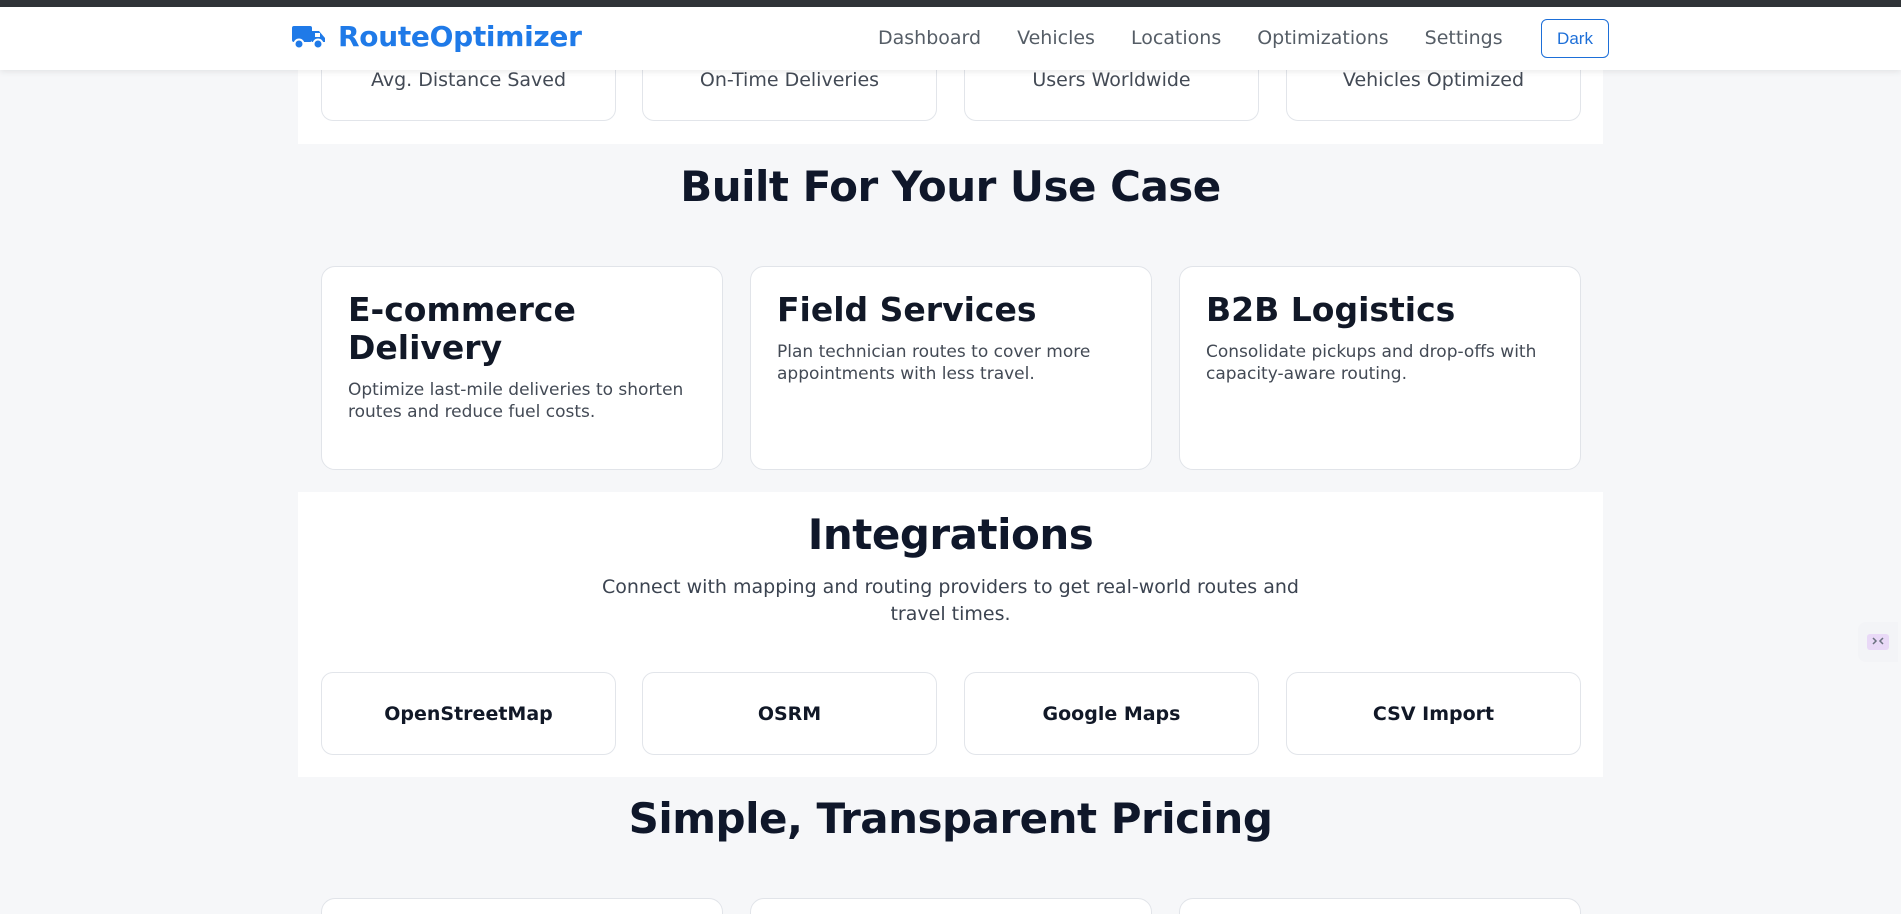 Image resolution: width=1901 pixels, height=914 pixels. What do you see at coordinates (468, 80) in the screenshot?
I see `stat-label: Avg. Distance Saved` at bounding box center [468, 80].